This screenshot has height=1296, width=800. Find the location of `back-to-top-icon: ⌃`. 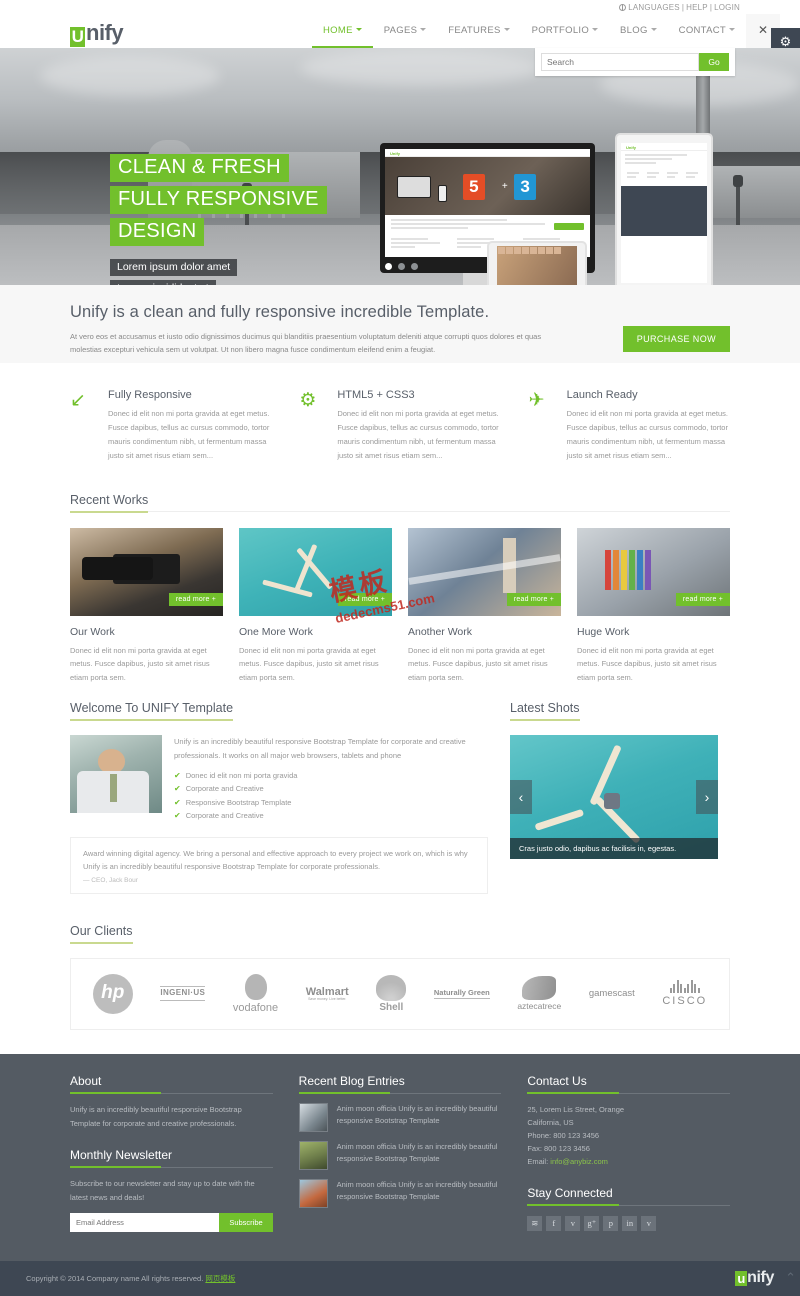

back-to-top-icon: ⌃ is located at coordinates (790, 1278).